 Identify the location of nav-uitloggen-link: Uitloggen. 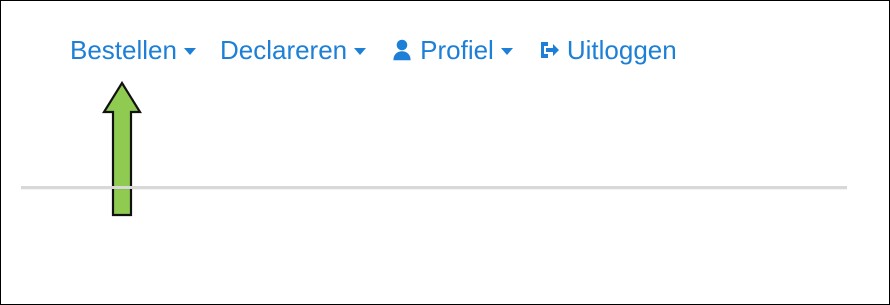
(607, 50).